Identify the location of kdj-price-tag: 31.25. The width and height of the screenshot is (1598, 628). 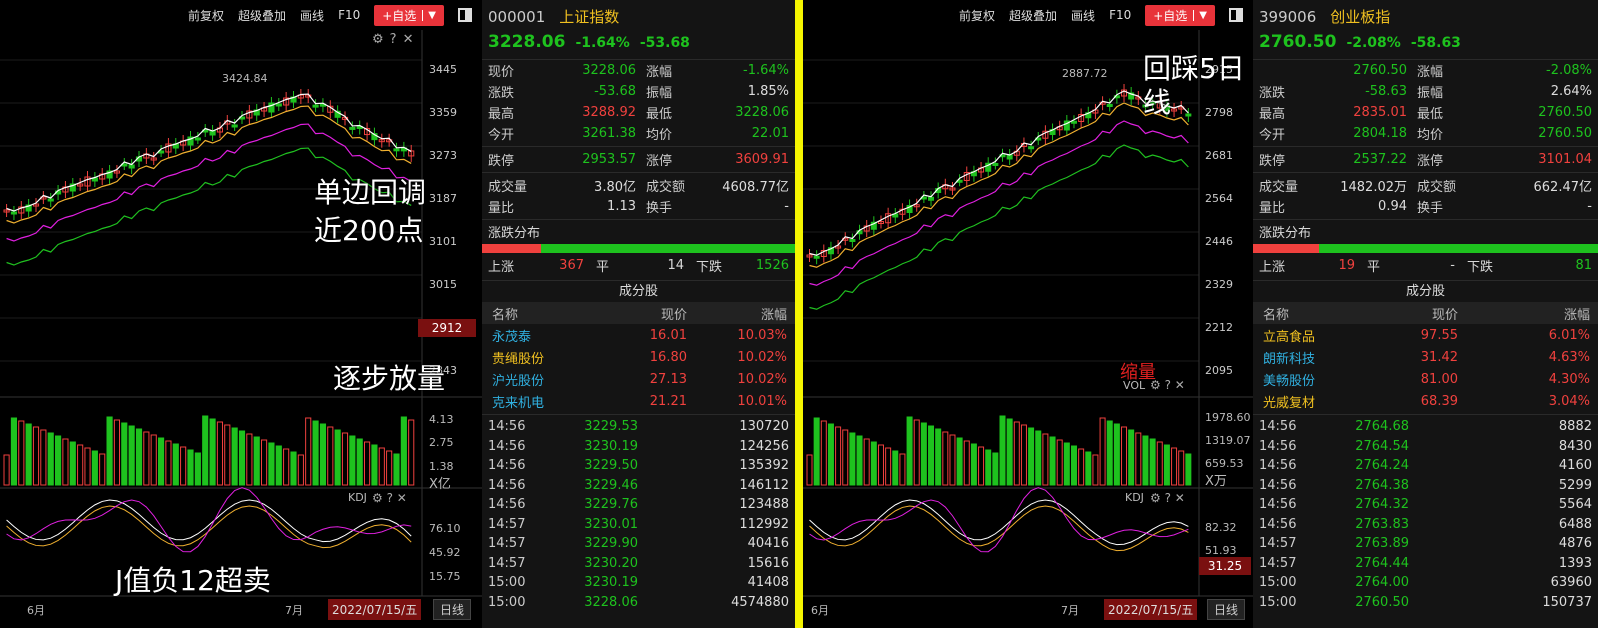
(1225, 566).